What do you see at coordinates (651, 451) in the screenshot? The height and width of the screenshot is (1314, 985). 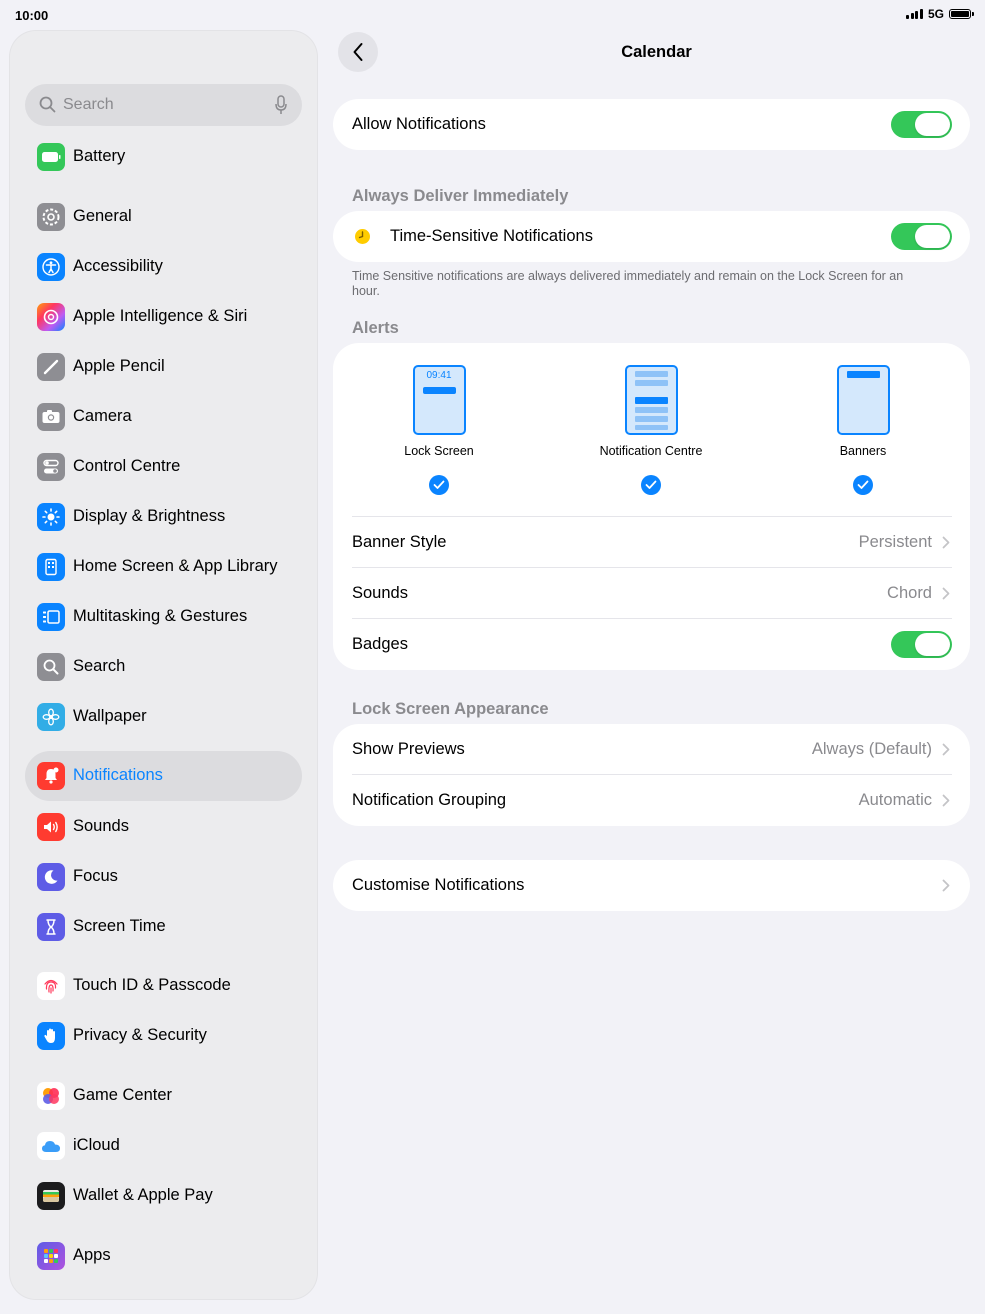 I see `alert-option-label: Notification Centre` at bounding box center [651, 451].